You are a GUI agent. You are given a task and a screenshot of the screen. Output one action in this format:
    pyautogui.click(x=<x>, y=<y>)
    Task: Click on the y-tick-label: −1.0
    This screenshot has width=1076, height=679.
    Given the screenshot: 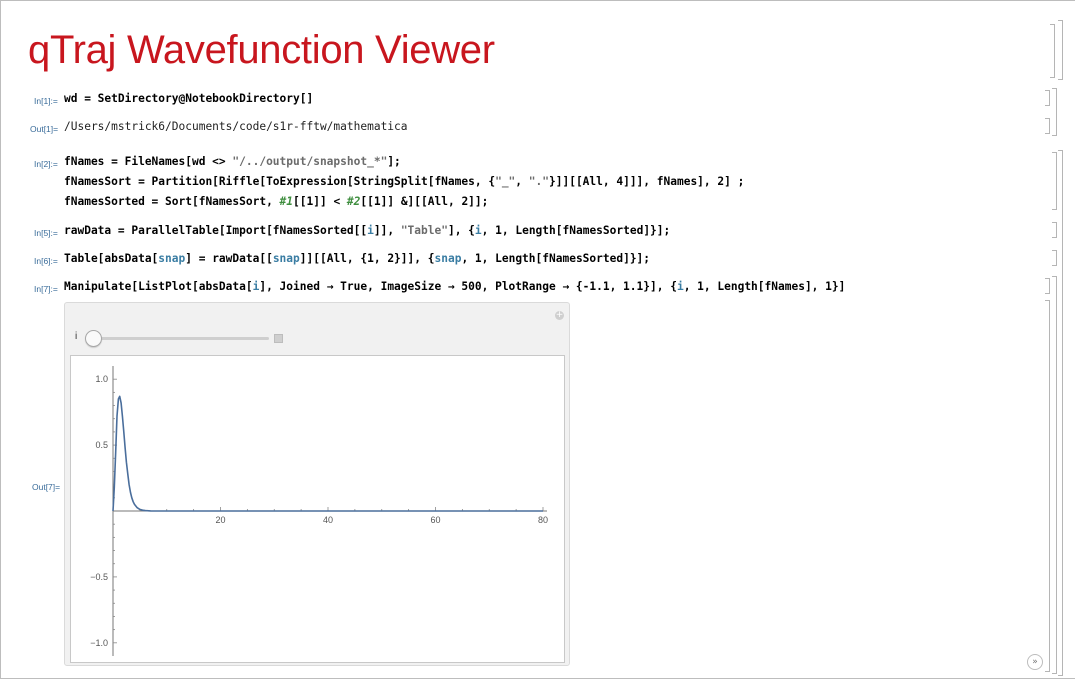 What is the action you would take?
    pyautogui.click(x=99, y=643)
    